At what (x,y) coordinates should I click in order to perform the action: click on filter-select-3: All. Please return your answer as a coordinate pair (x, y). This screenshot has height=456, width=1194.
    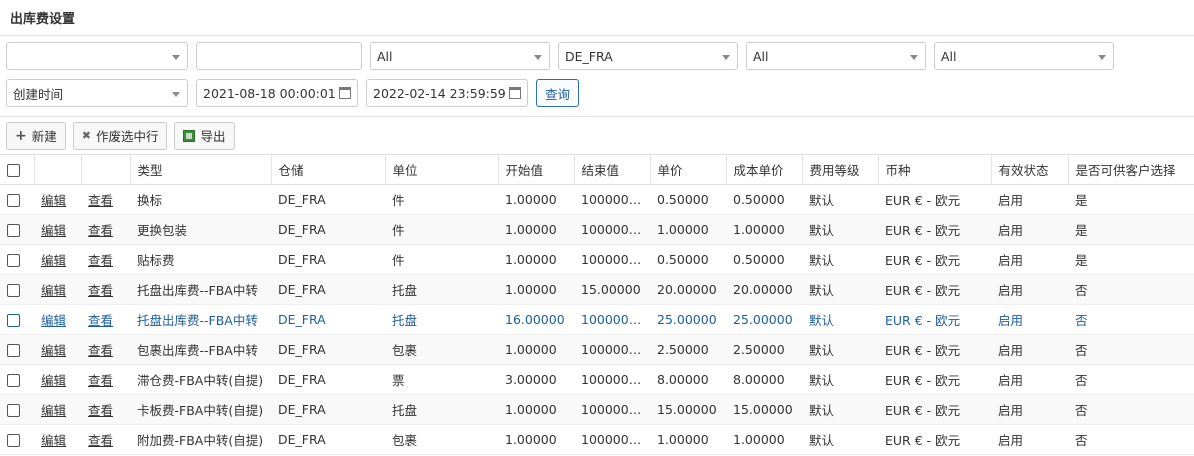
    Looking at the image, I should click on (836, 56).